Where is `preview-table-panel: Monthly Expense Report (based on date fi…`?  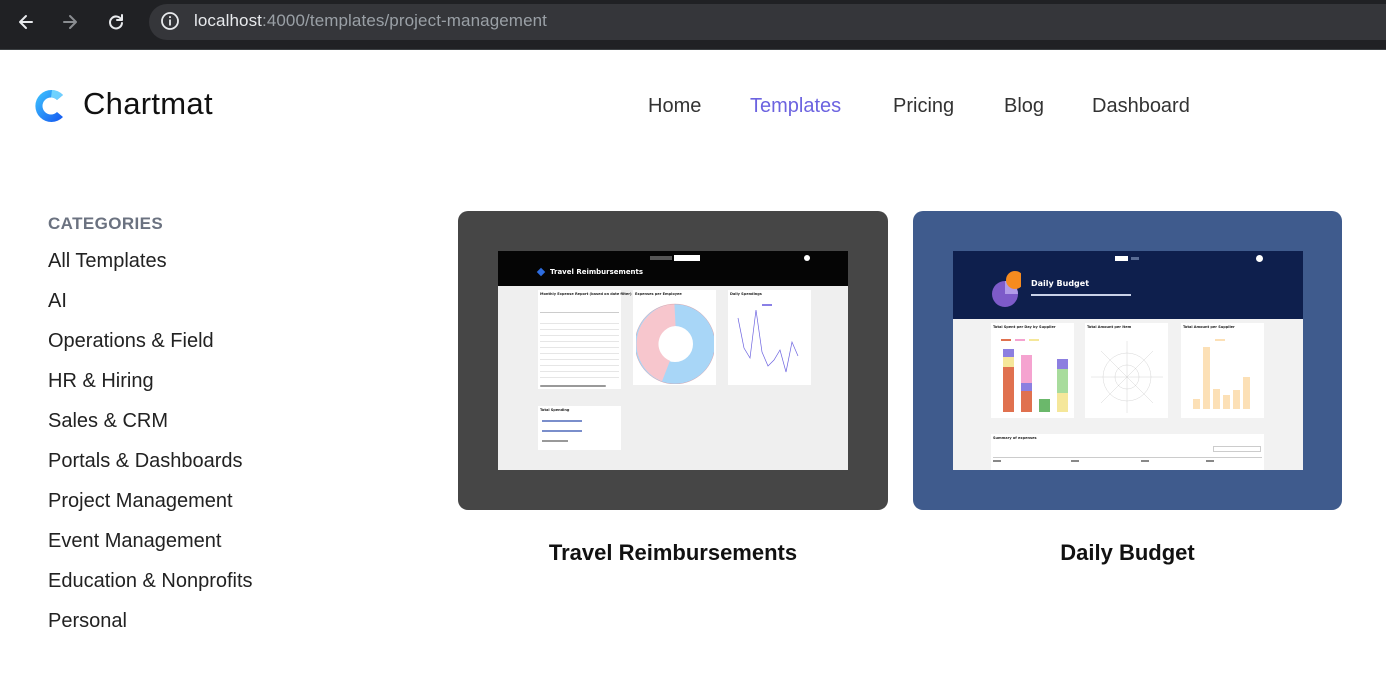
preview-table-panel: Monthly Expense Report (based on date fi… is located at coordinates (585, 339).